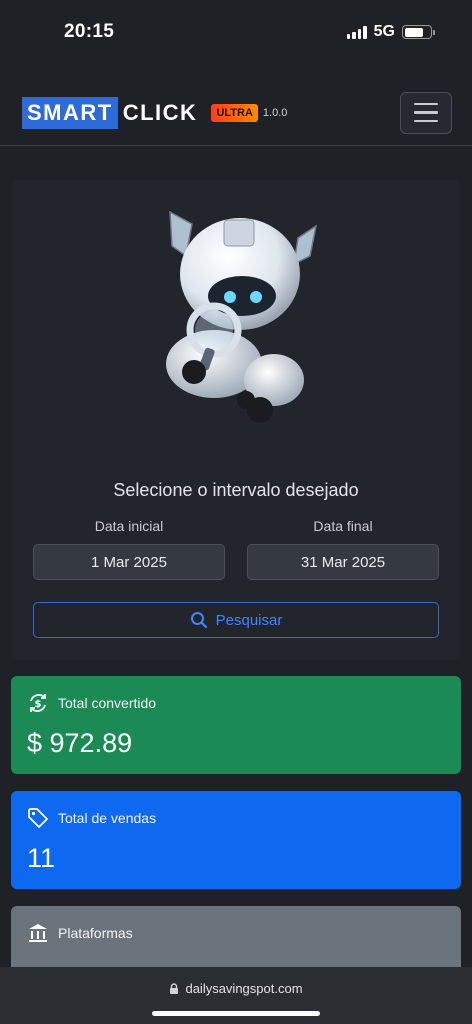 The width and height of the screenshot is (472, 1024). I want to click on logo-smart: SMART, so click(70, 112).